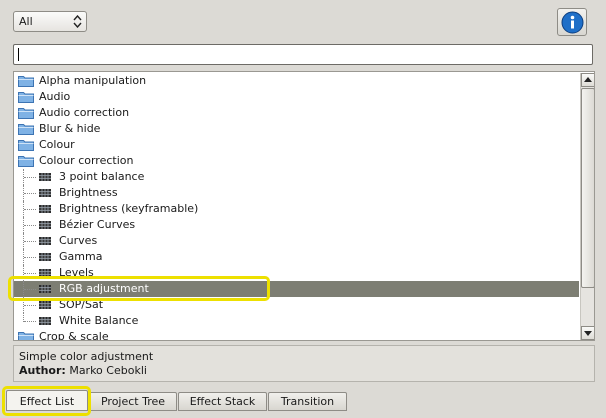  What do you see at coordinates (296, 321) in the screenshot?
I see `tree-effect-item: White Balance` at bounding box center [296, 321].